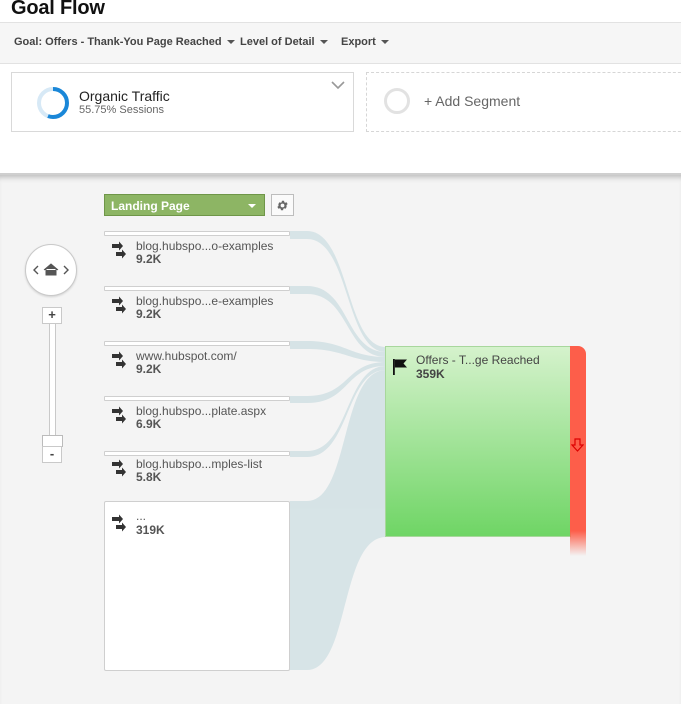 The height and width of the screenshot is (704, 681). What do you see at coordinates (52, 381) in the screenshot?
I see `zoom-slider-track` at bounding box center [52, 381].